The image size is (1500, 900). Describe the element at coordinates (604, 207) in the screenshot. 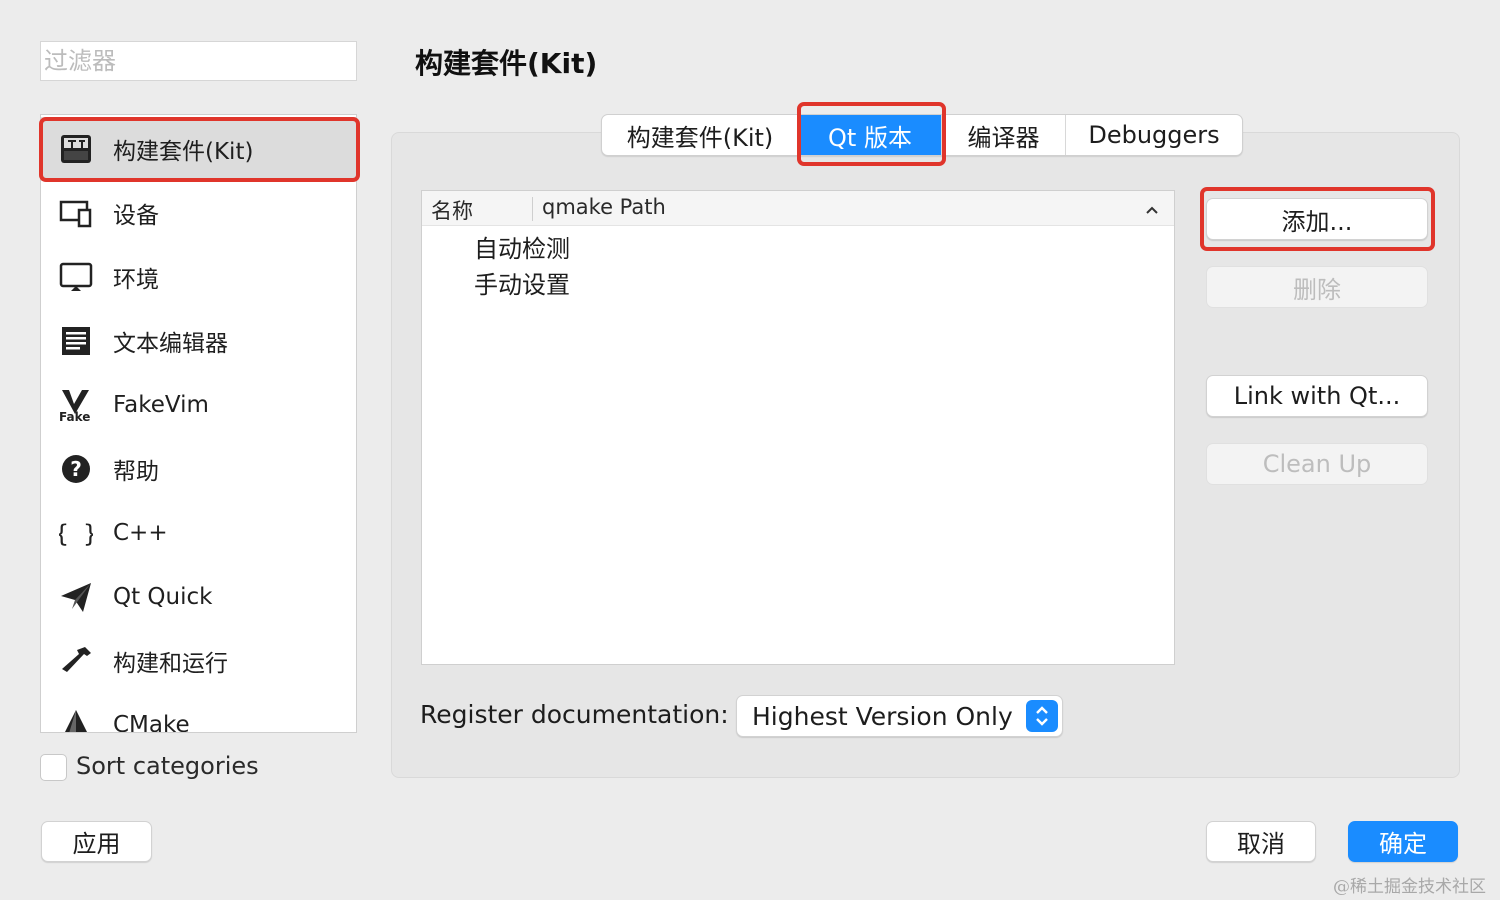

I see `column-header-qmake-path: qmake Path` at that location.